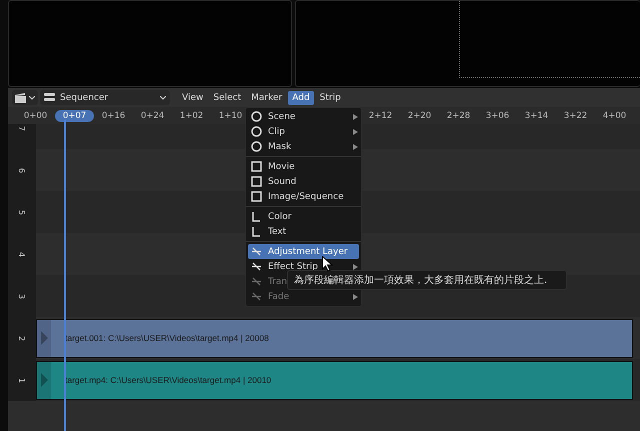 The height and width of the screenshot is (431, 640). Describe the element at coordinates (113, 116) in the screenshot. I see `time-label: 0+16` at that location.